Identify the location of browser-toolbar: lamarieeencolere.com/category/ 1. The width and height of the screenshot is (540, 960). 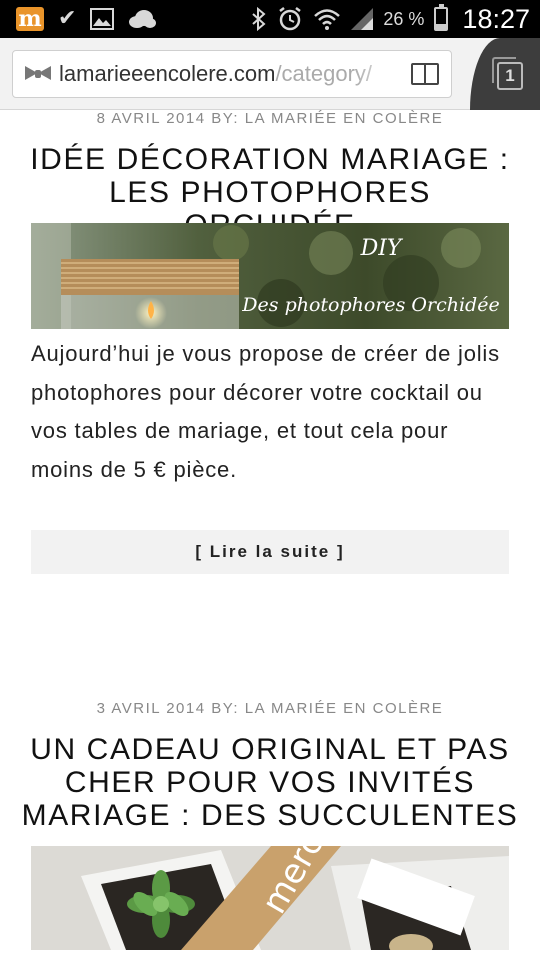
(270, 74).